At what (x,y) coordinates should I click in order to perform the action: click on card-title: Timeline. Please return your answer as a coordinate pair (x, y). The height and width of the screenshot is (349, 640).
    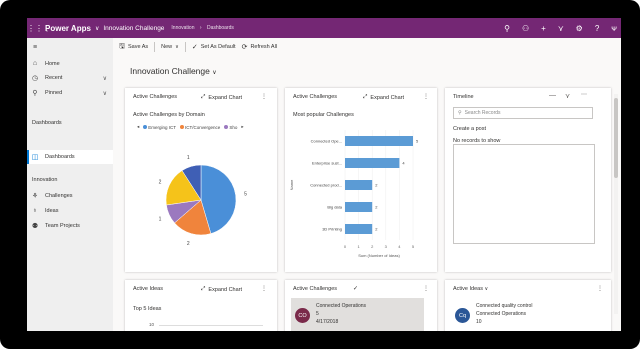
    Looking at the image, I should click on (463, 97).